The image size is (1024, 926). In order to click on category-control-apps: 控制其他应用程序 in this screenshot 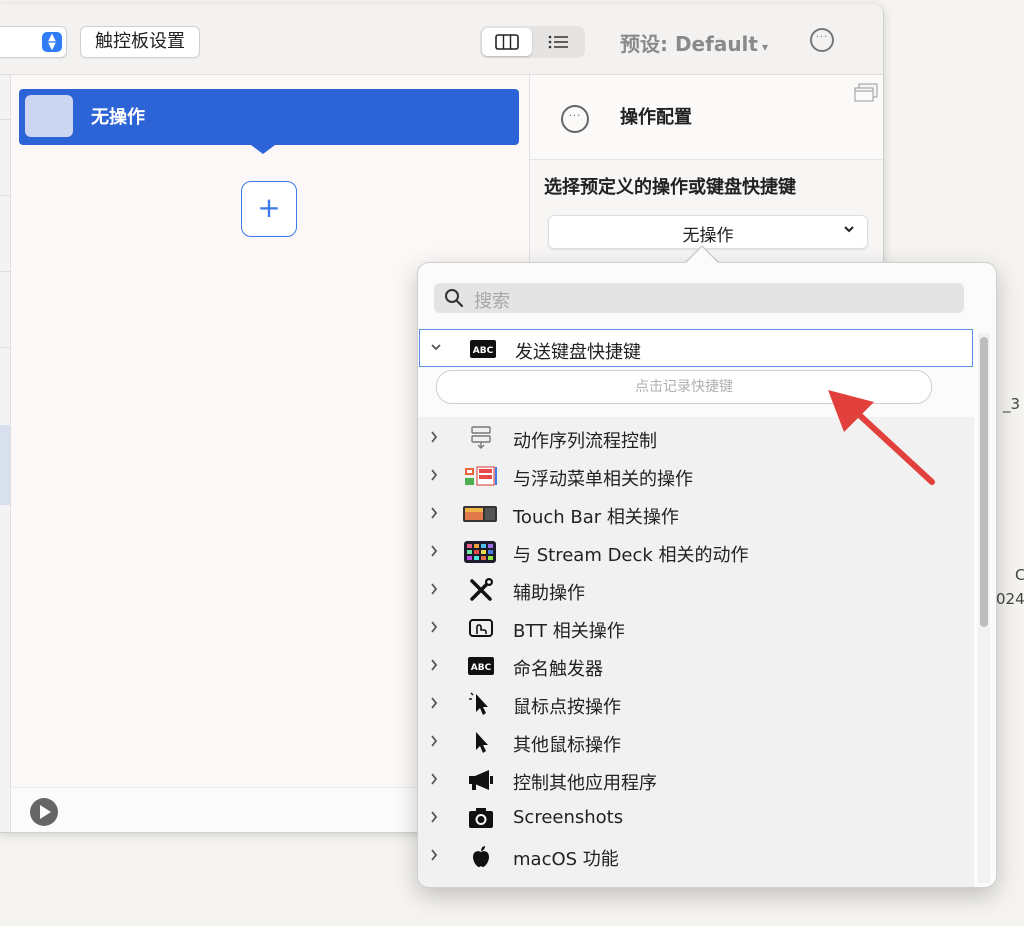, I will do `click(696, 780)`.